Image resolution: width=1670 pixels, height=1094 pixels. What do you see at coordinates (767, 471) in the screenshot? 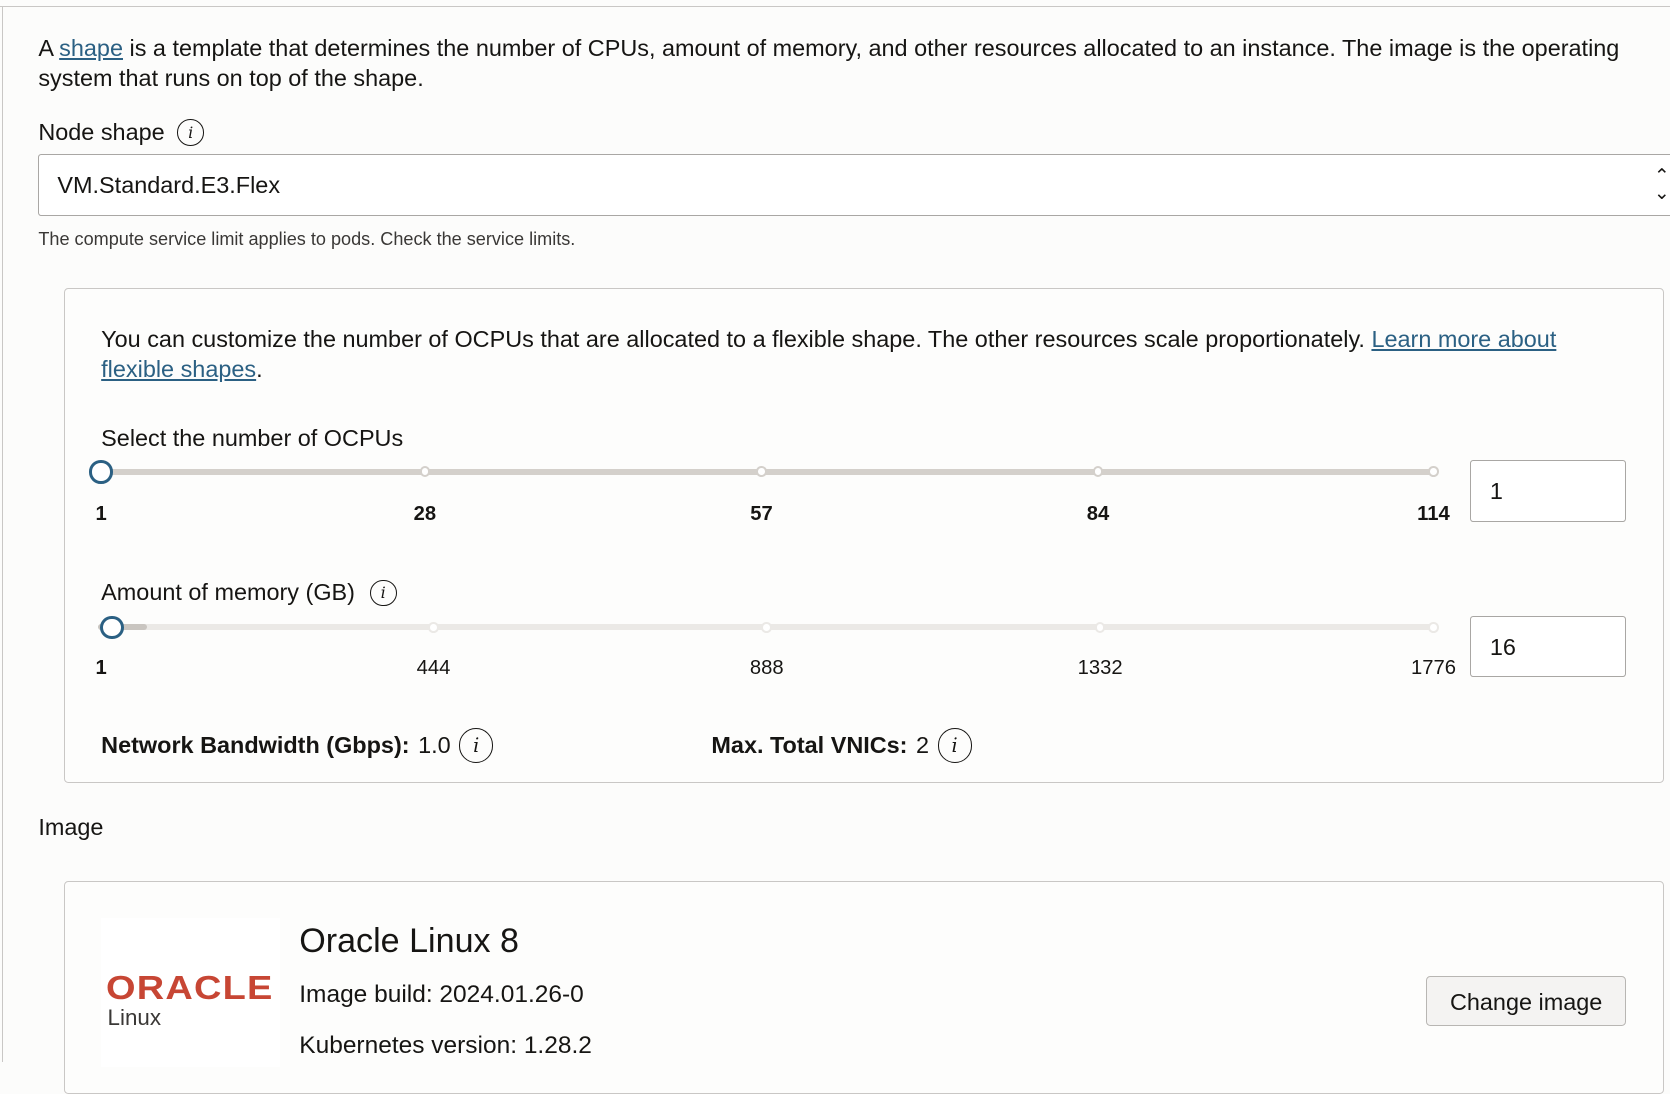
I see `ocpu-slider-track` at bounding box center [767, 471].